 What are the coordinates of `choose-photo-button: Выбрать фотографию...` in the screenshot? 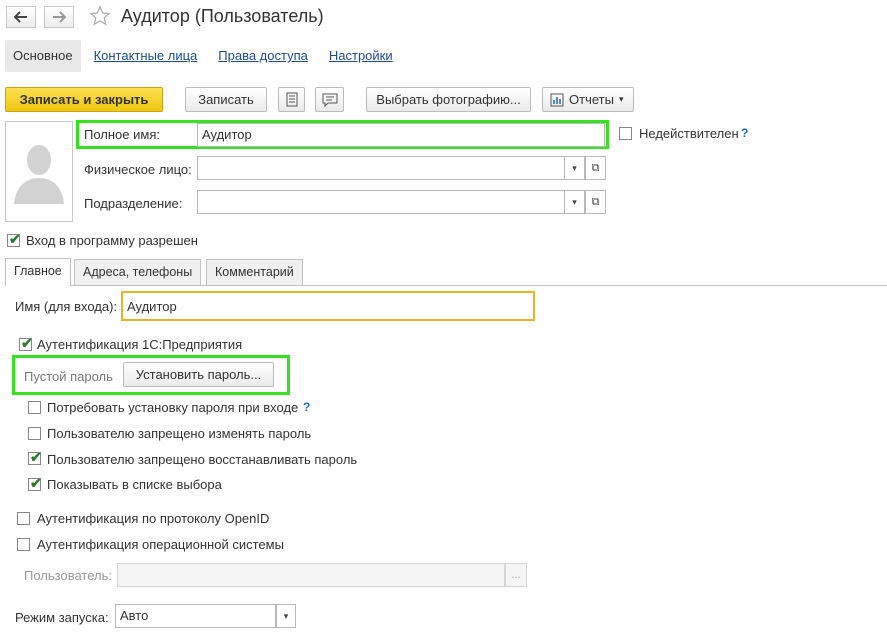 It's located at (448, 99).